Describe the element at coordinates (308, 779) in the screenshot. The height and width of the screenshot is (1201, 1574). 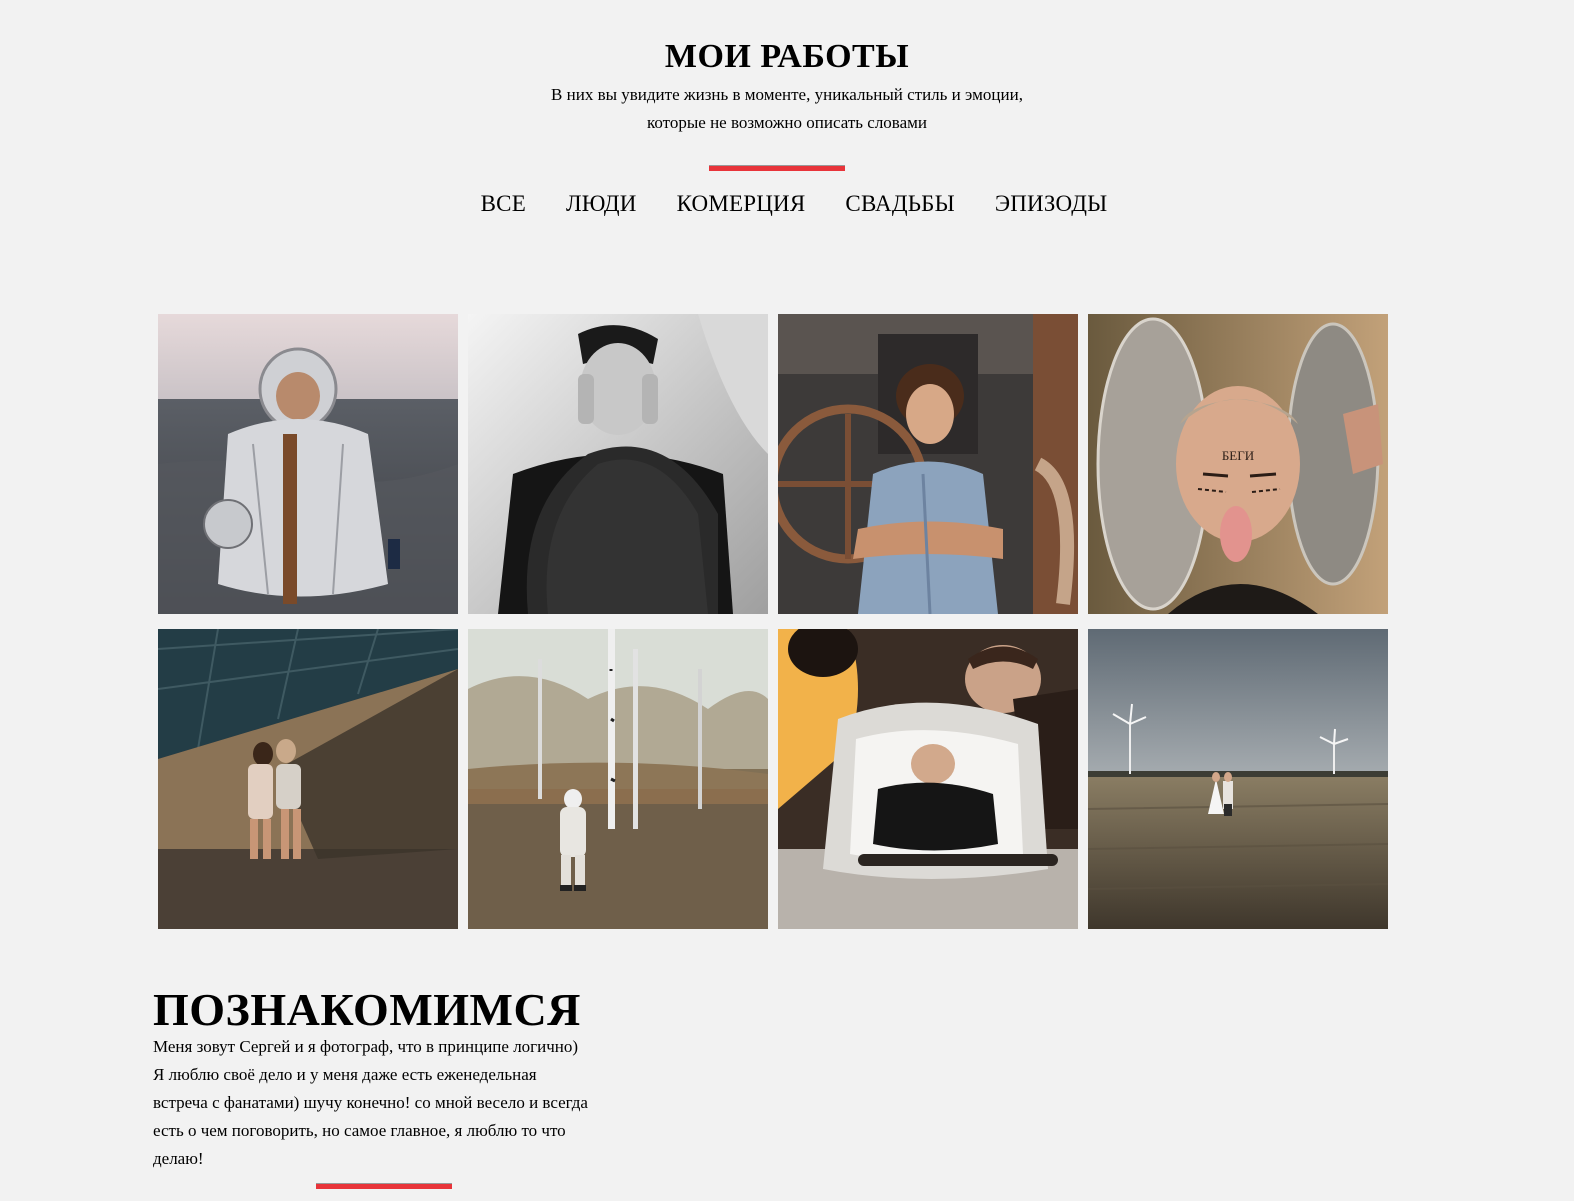
I see `gallery-photo-couple-shadow` at that location.